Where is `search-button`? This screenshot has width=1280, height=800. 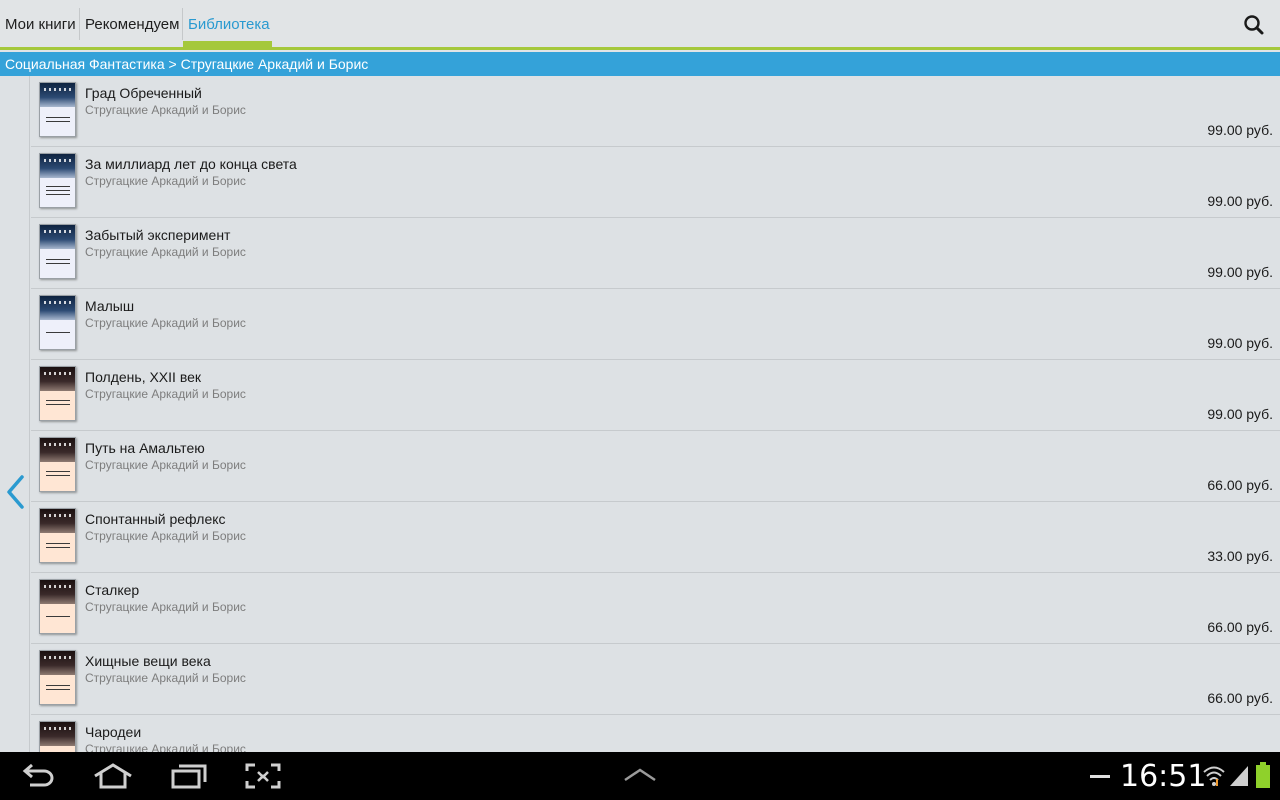 search-button is located at coordinates (1255, 25).